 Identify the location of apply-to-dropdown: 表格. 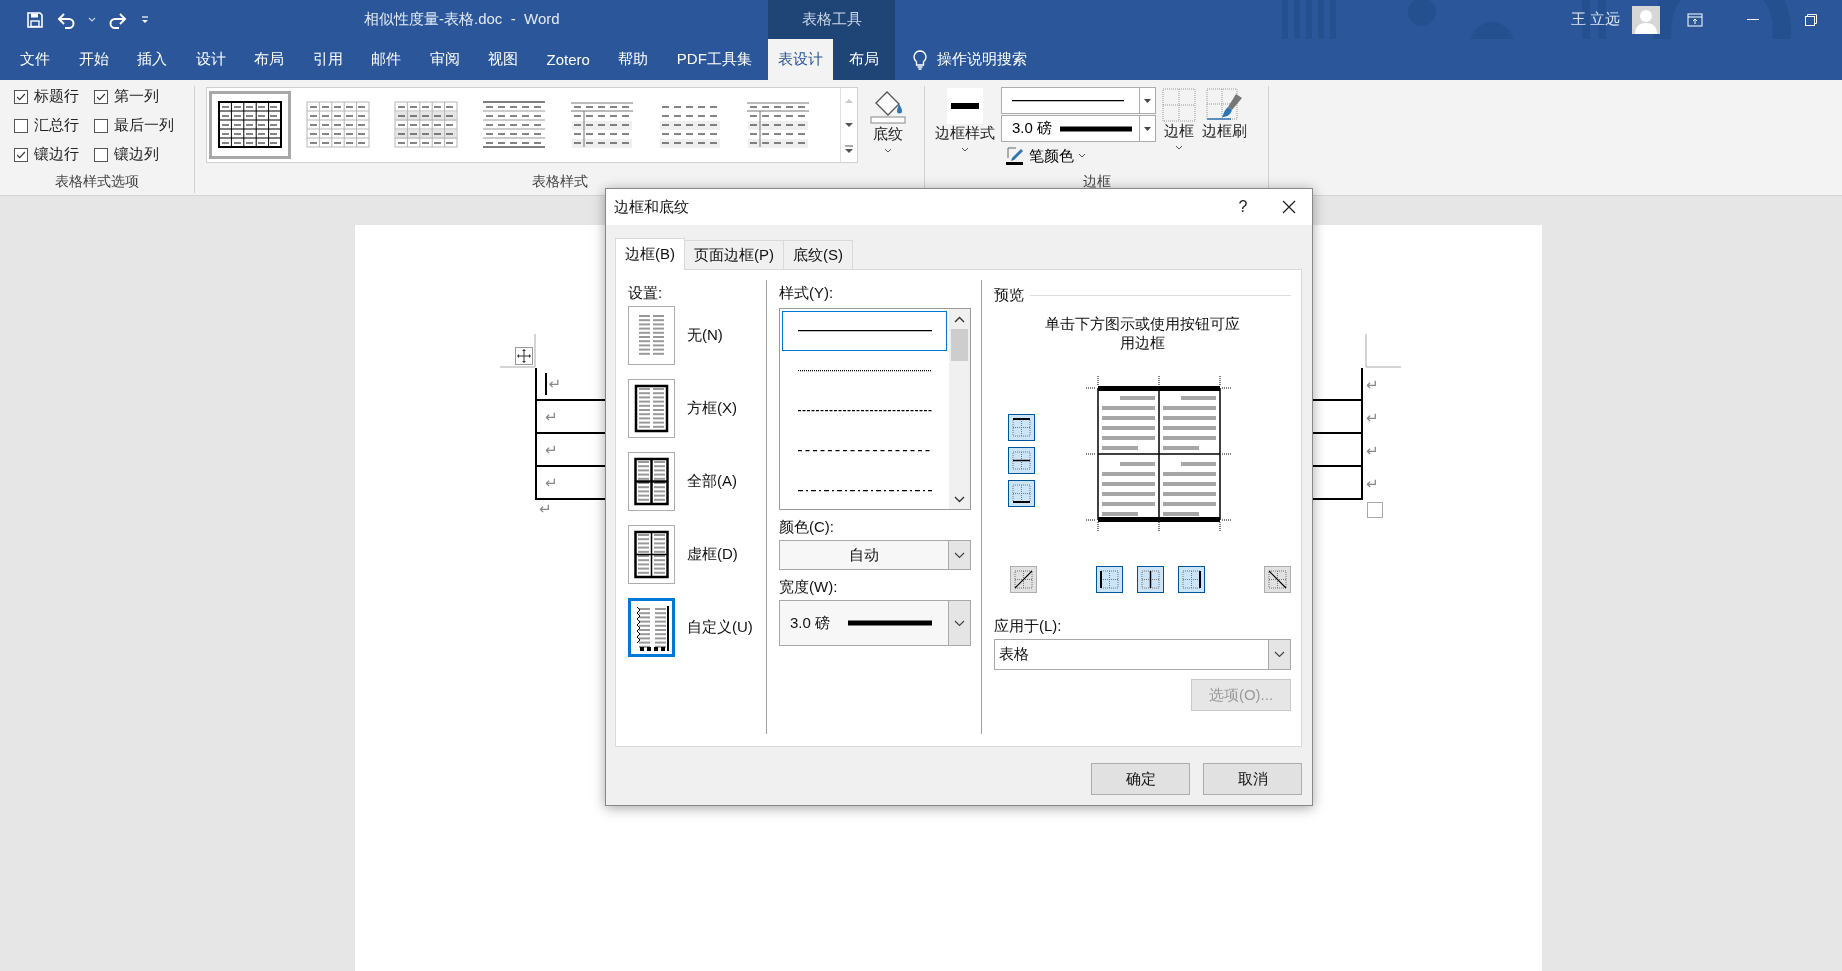
(1142, 654).